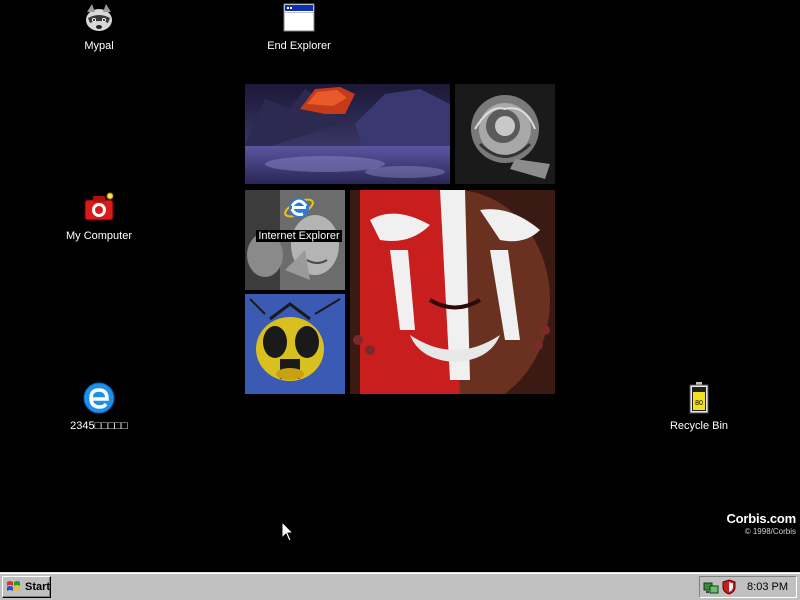  Describe the element at coordinates (14, 587) in the screenshot. I see `windows-logo-icon` at that location.